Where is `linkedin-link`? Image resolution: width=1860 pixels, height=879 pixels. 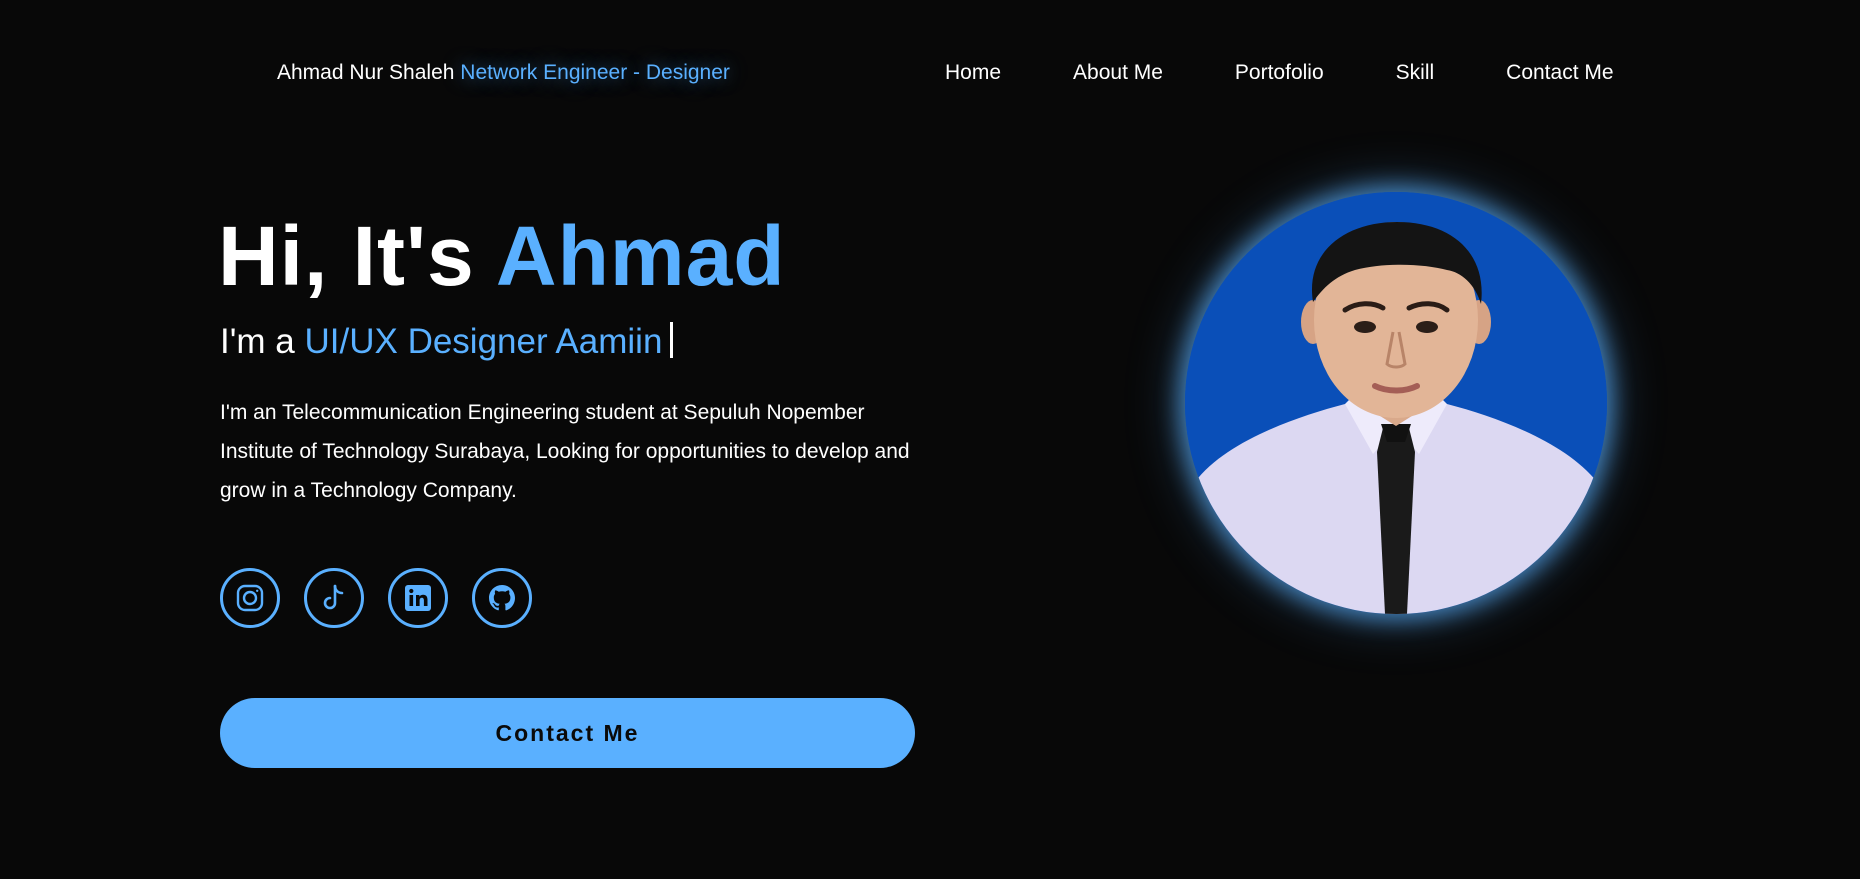 linkedin-link is located at coordinates (418, 598).